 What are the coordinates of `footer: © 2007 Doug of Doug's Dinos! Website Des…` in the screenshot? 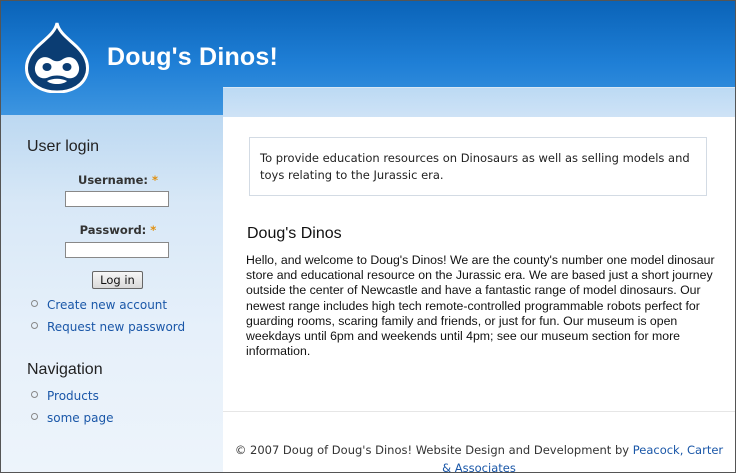 It's located at (479, 456).